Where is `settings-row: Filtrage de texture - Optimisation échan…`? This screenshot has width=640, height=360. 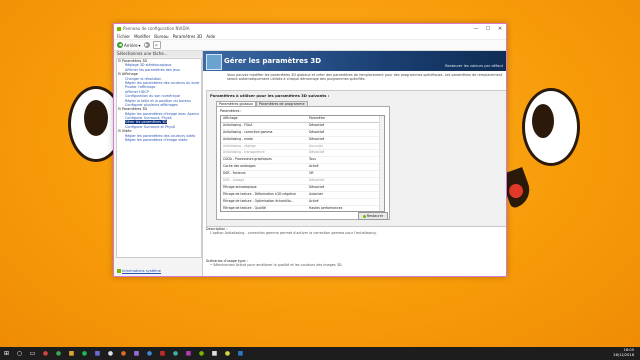
settings-row: Filtrage de texture - Optimisation échan… is located at coordinates (302, 202).